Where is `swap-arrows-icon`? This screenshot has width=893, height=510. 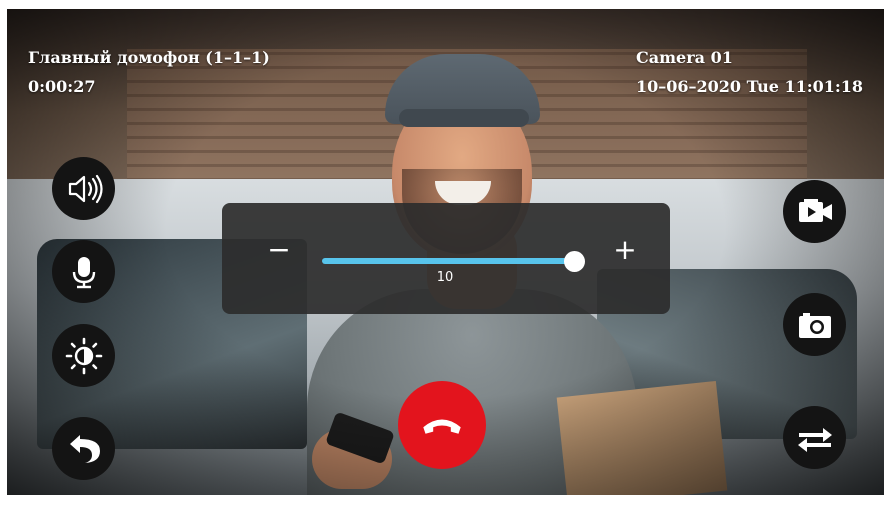 swap-arrows-icon is located at coordinates (814, 439).